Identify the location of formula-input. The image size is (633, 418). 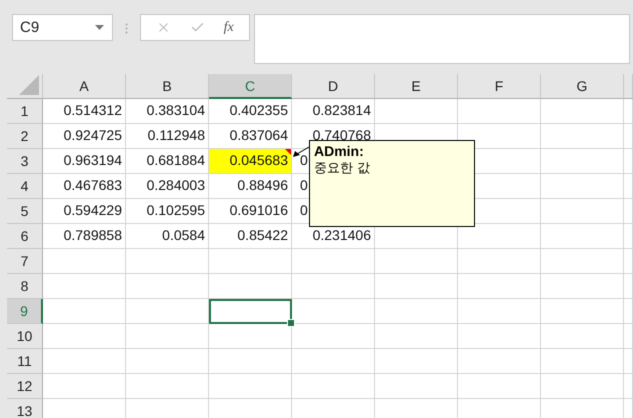
(442, 39).